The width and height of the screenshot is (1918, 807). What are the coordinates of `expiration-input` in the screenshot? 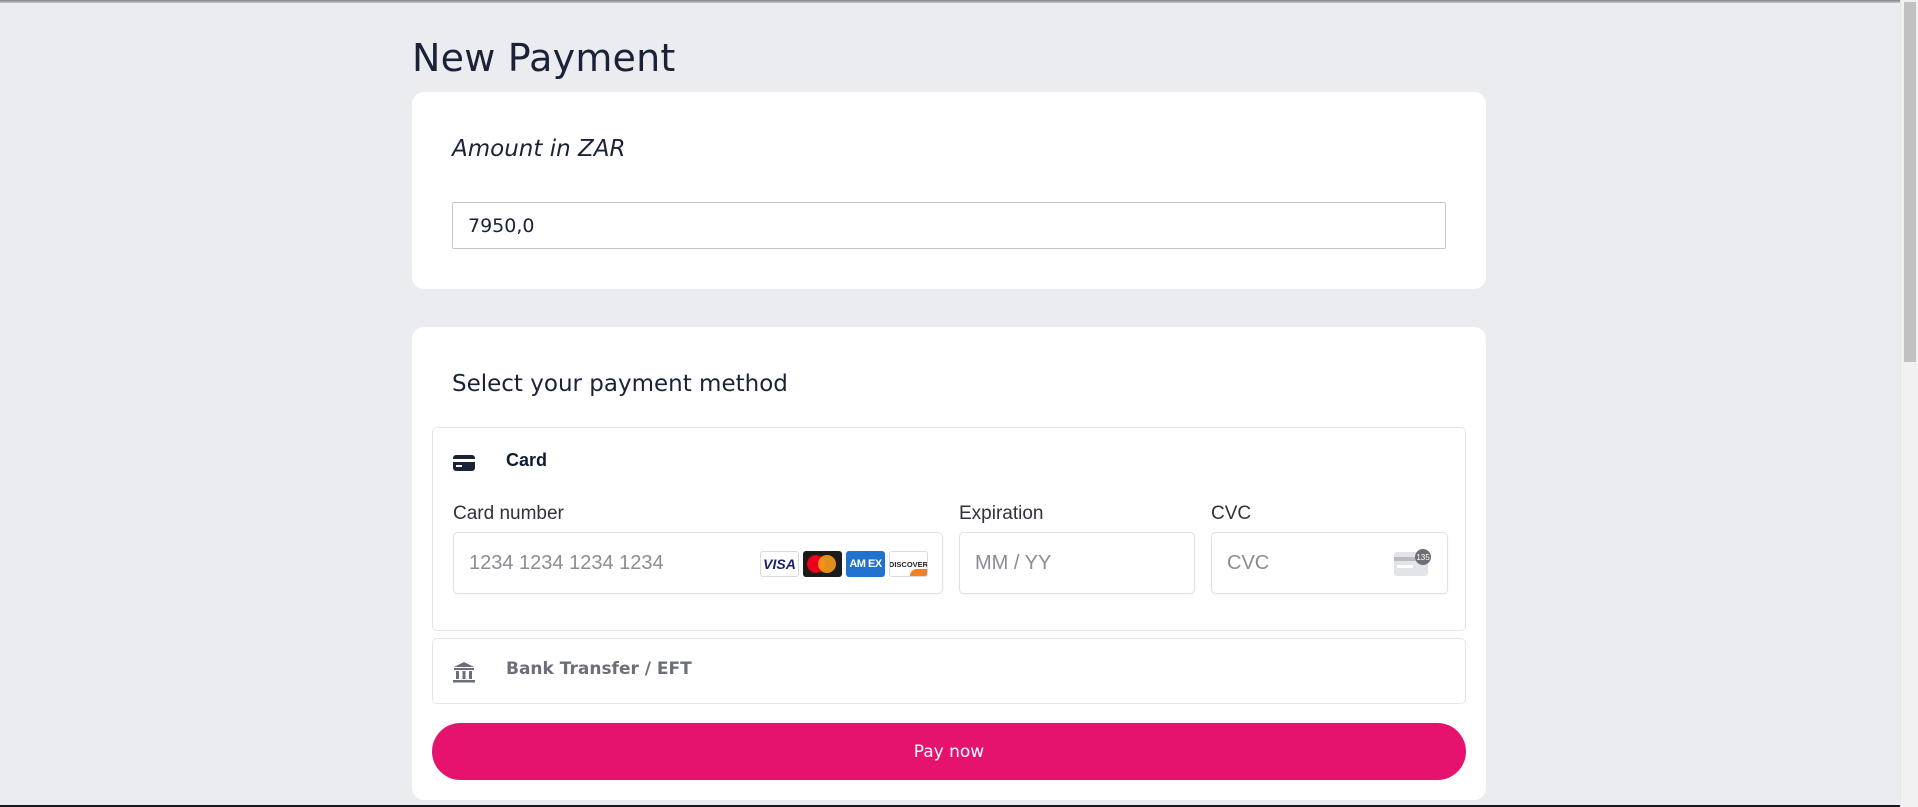 It's located at (1075, 563).